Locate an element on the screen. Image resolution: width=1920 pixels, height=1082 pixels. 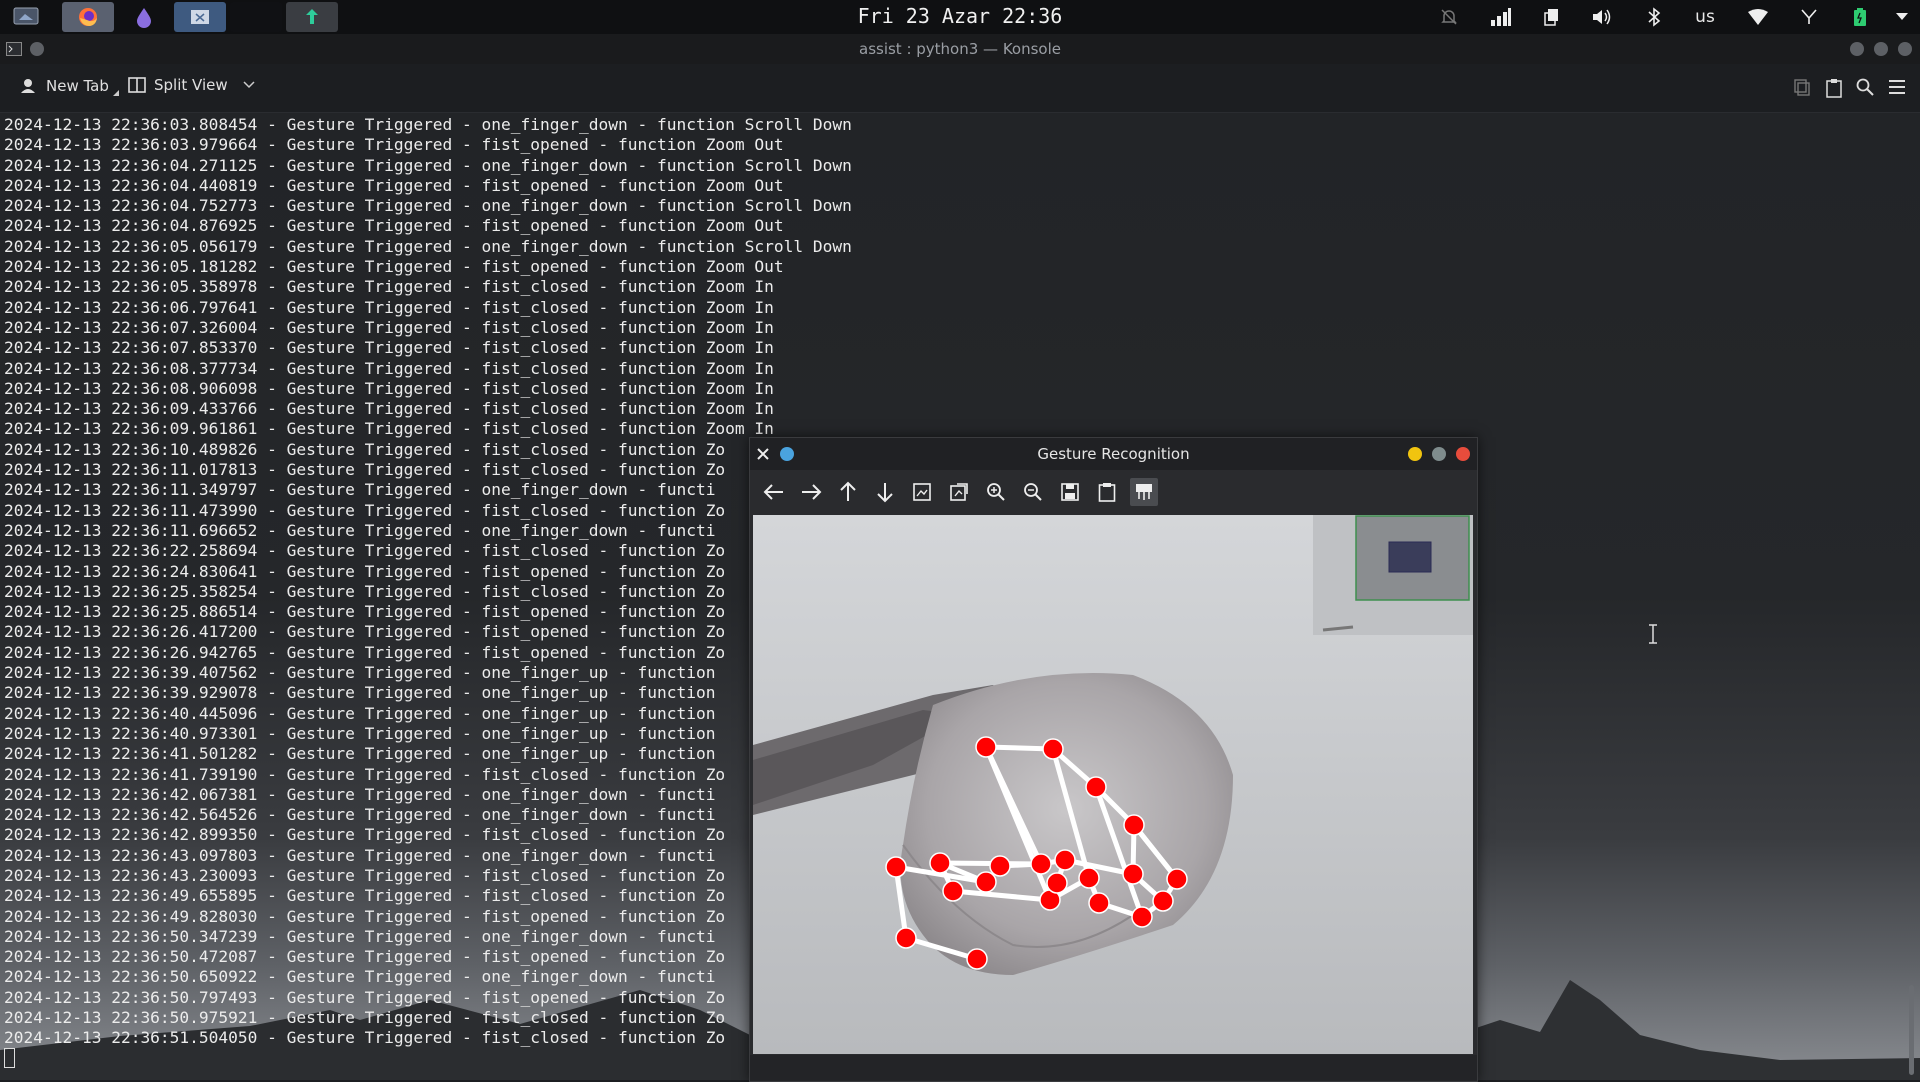
wifi-icon is located at coordinates (1758, 17).